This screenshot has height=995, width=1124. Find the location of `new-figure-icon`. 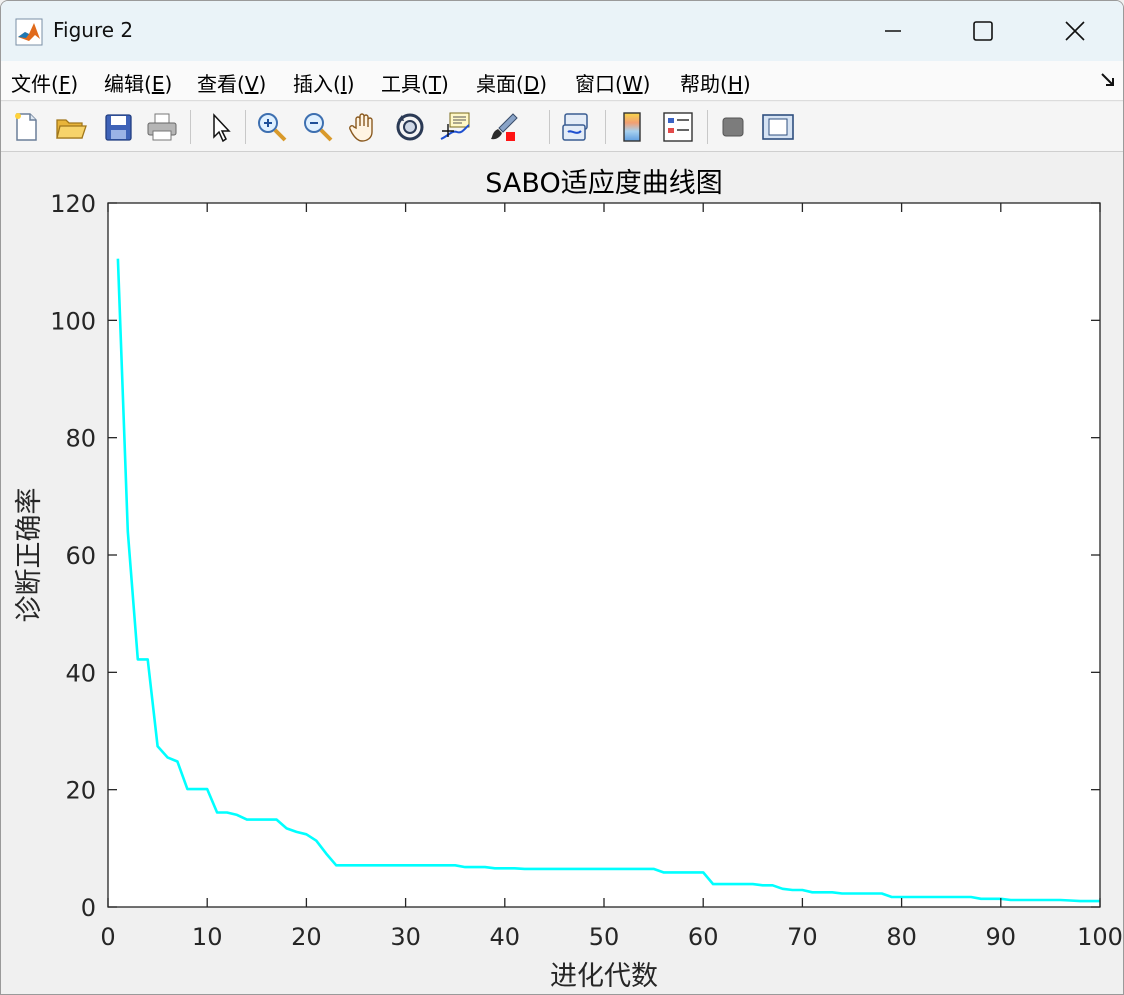

new-figure-icon is located at coordinates (26, 127).